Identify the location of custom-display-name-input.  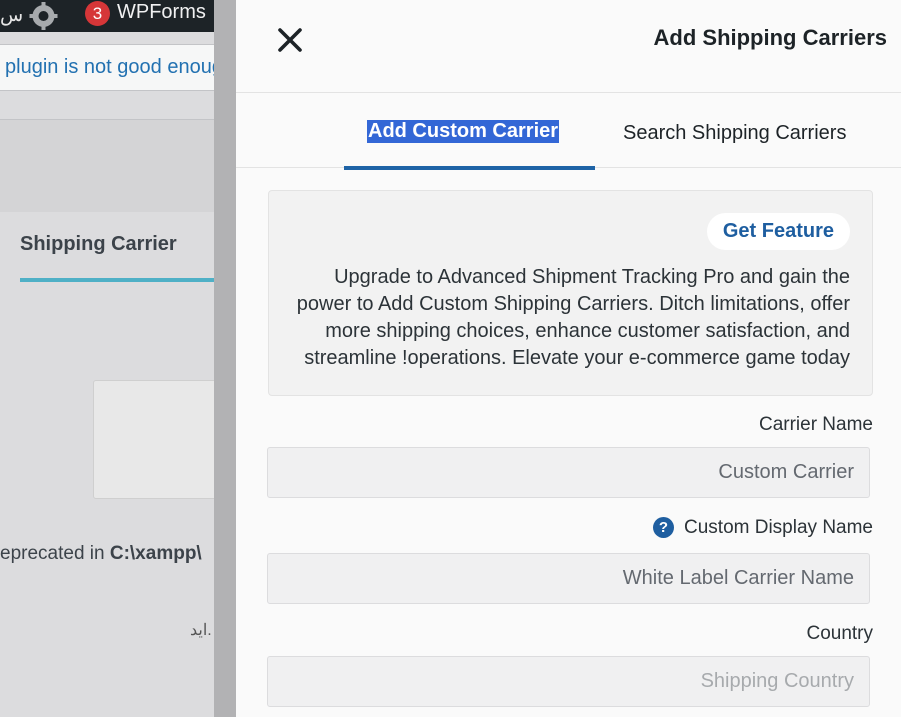
(568, 578).